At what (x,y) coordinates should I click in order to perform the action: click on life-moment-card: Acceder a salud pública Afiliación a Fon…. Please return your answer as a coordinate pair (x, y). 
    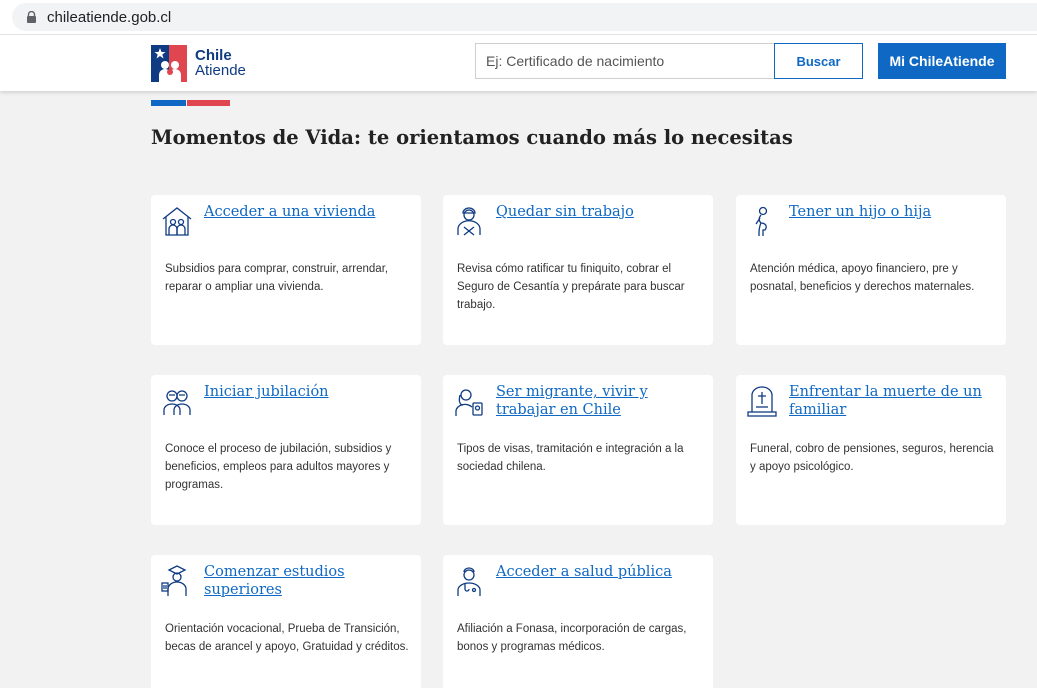
    Looking at the image, I should click on (578, 621).